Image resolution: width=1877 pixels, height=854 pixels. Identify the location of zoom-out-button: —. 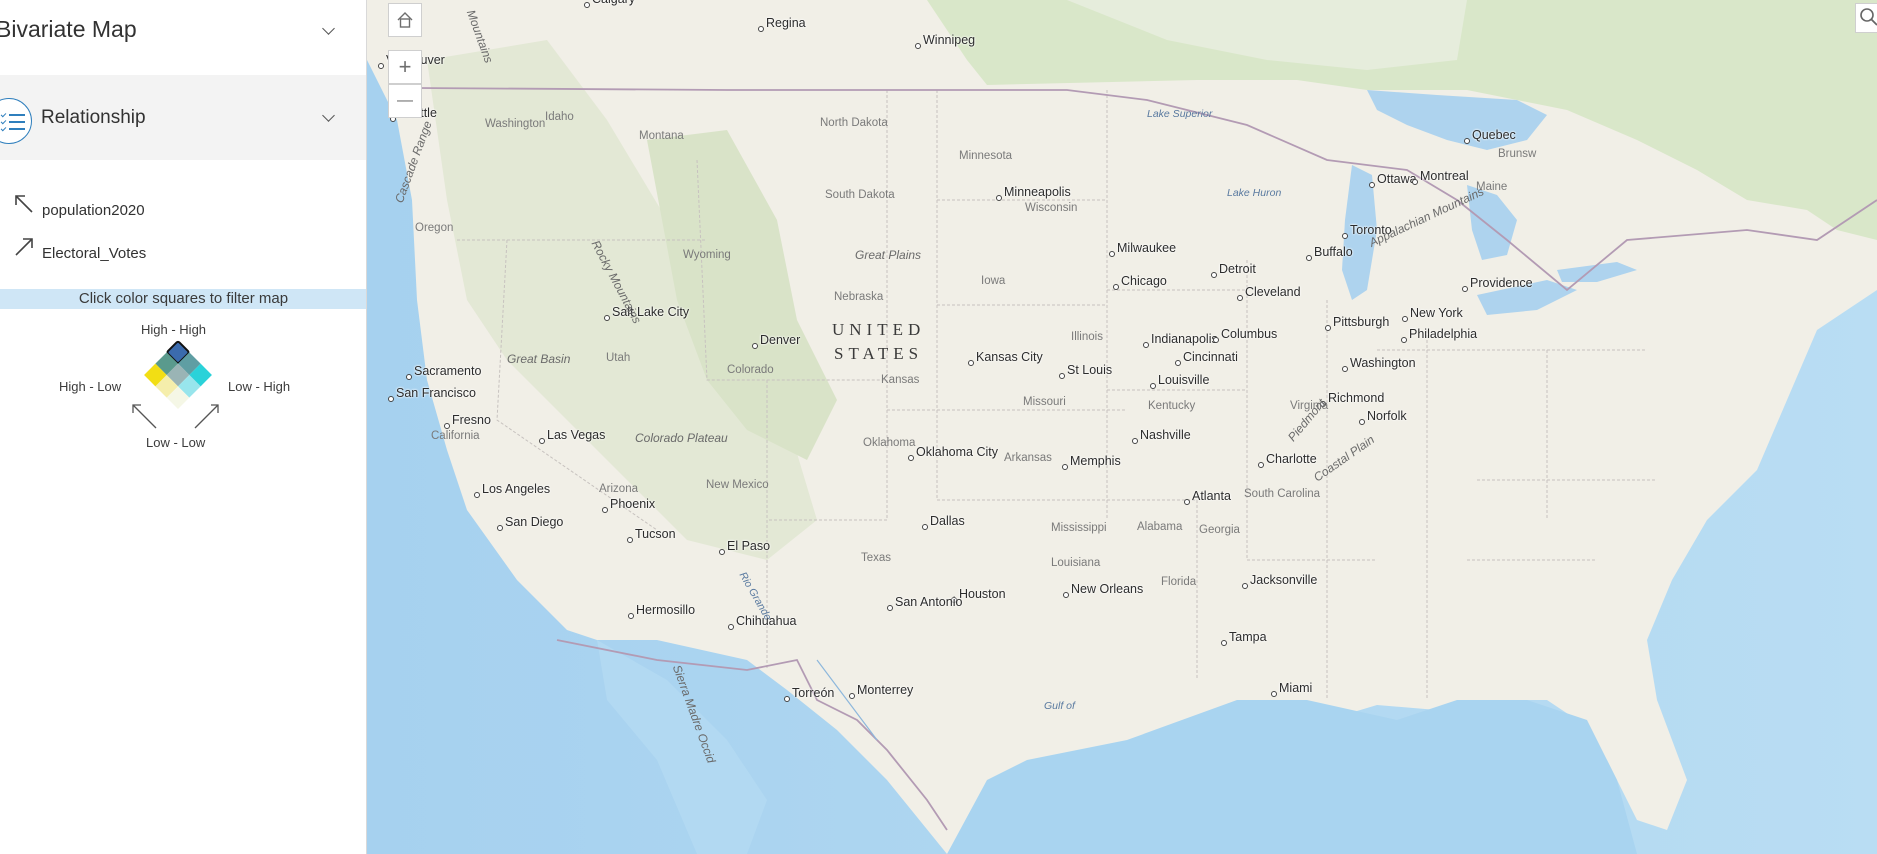
(405, 101).